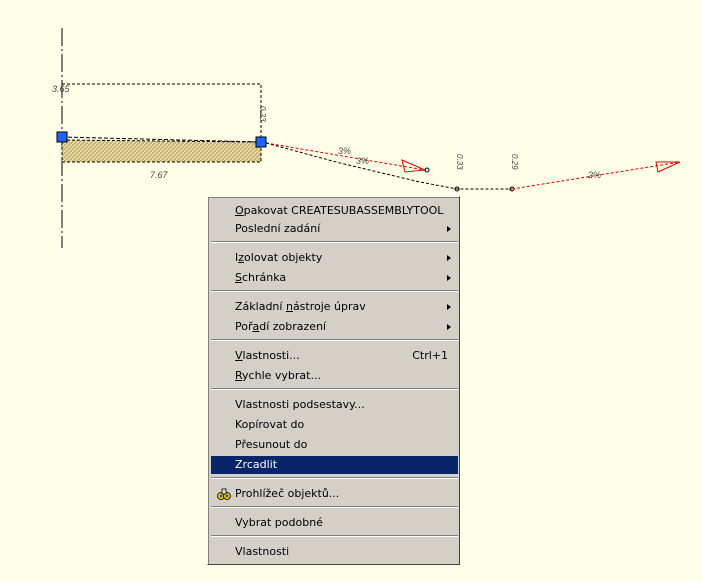  I want to click on menu-item-label: Vlastnosti, so click(262, 551).